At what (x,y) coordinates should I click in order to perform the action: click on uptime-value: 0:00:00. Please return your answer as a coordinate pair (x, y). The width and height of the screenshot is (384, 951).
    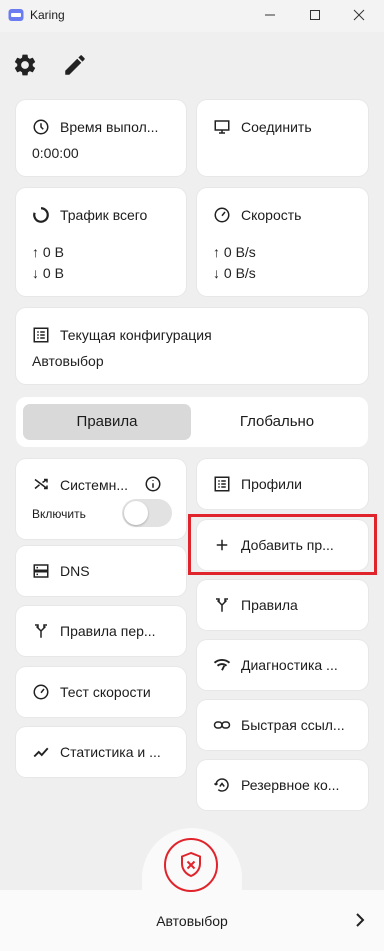
    Looking at the image, I should click on (55, 153).